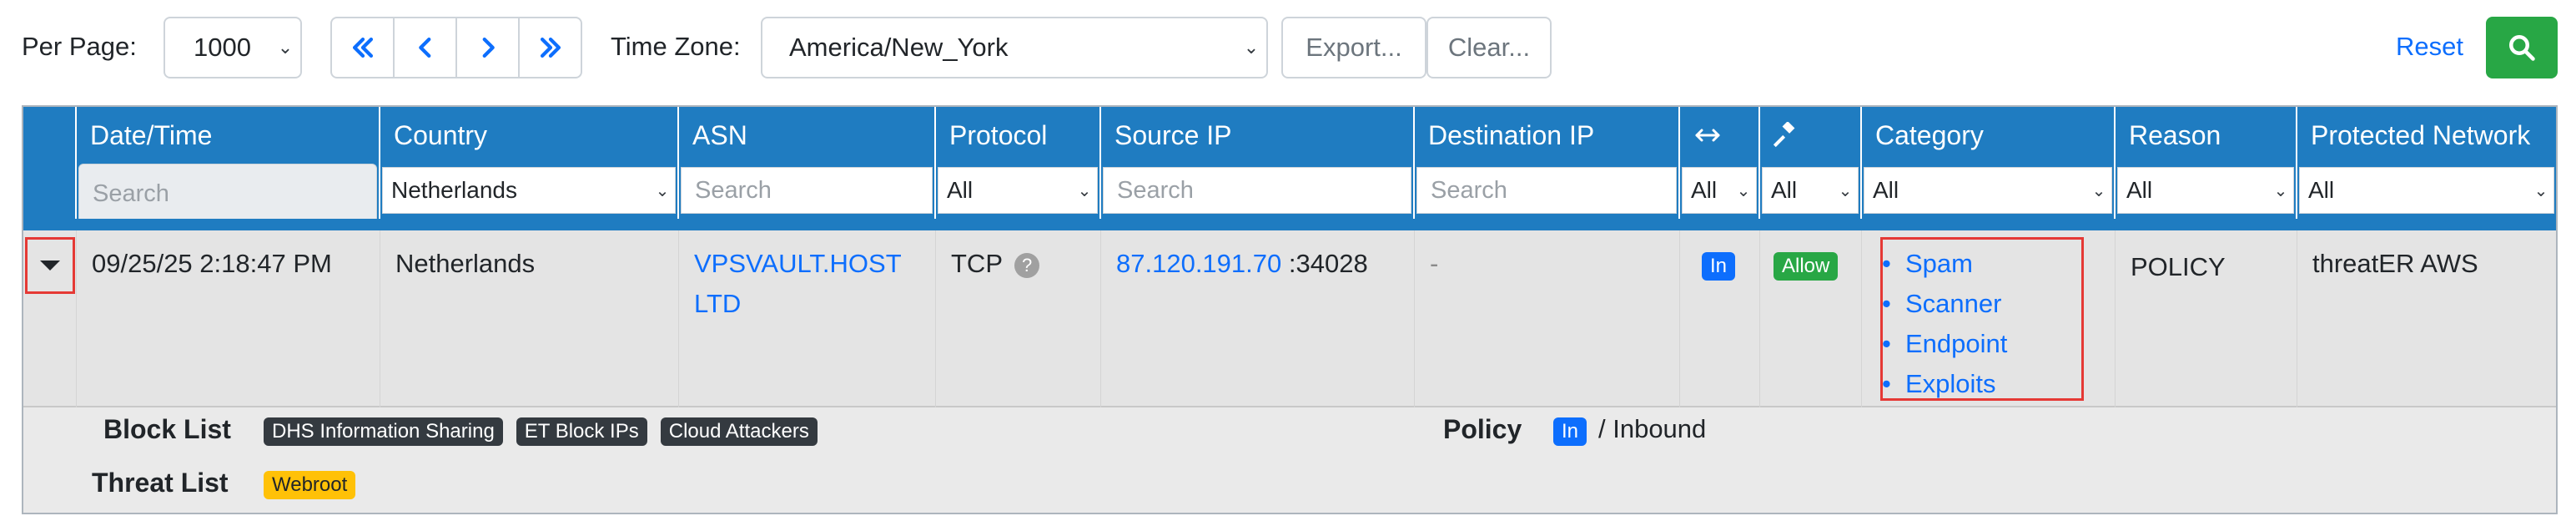  What do you see at coordinates (1989, 135) in the screenshot?
I see `header-category: Category` at bounding box center [1989, 135].